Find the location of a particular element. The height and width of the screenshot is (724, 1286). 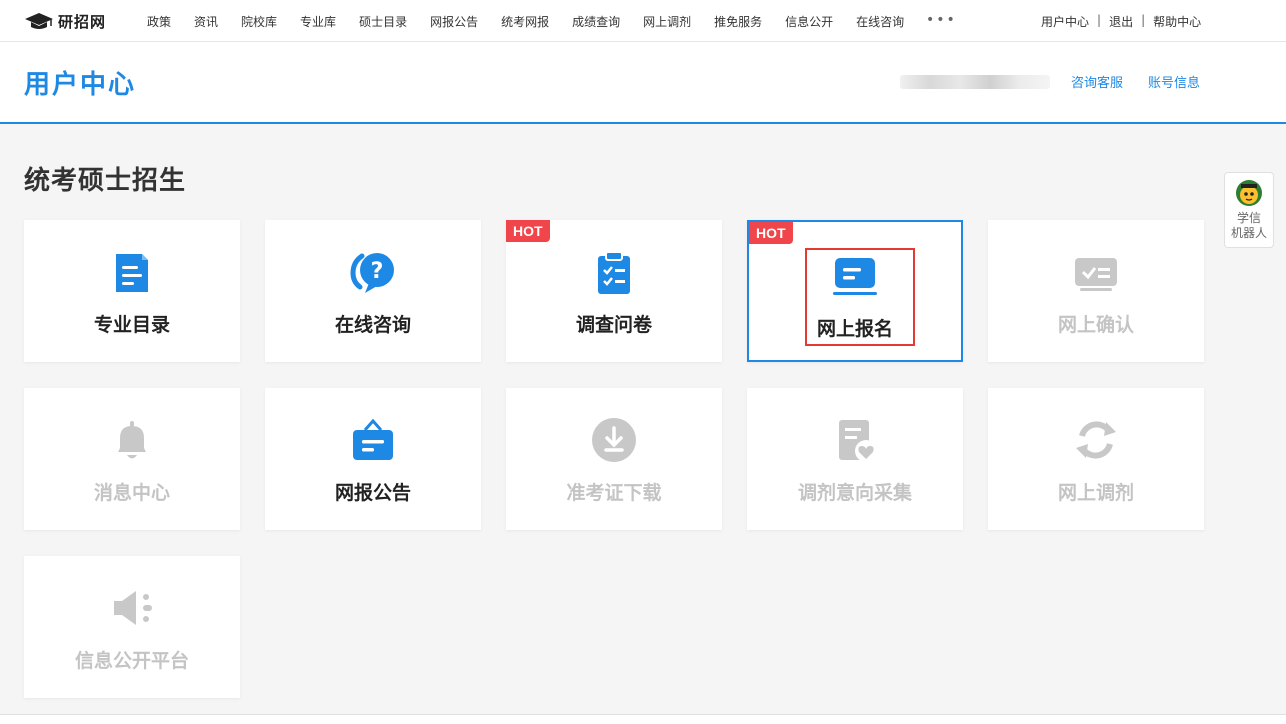

card-info-public-platform: 信息公开平台 is located at coordinates (132, 627).